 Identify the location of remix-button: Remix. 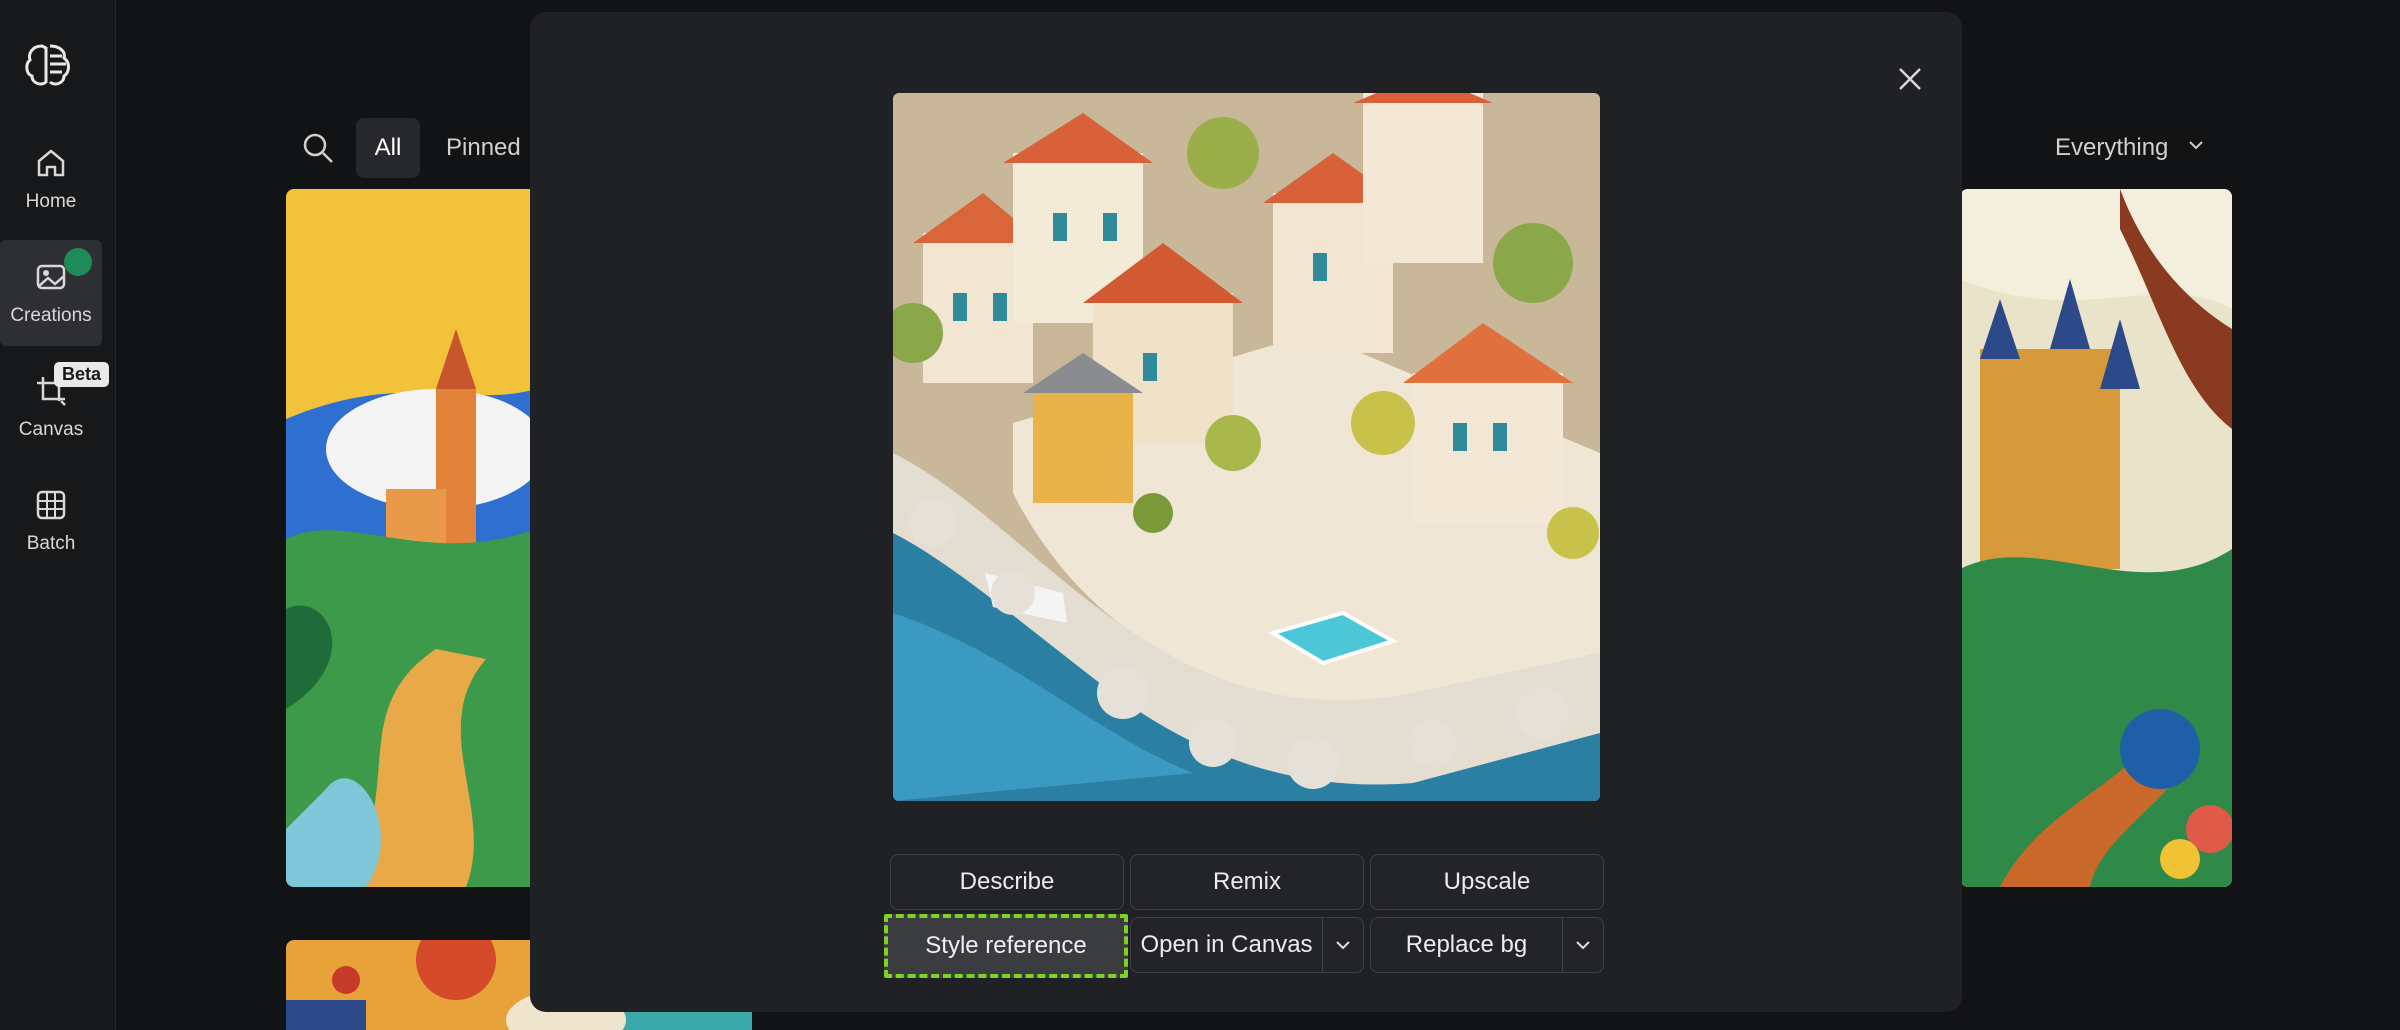
(1247, 882).